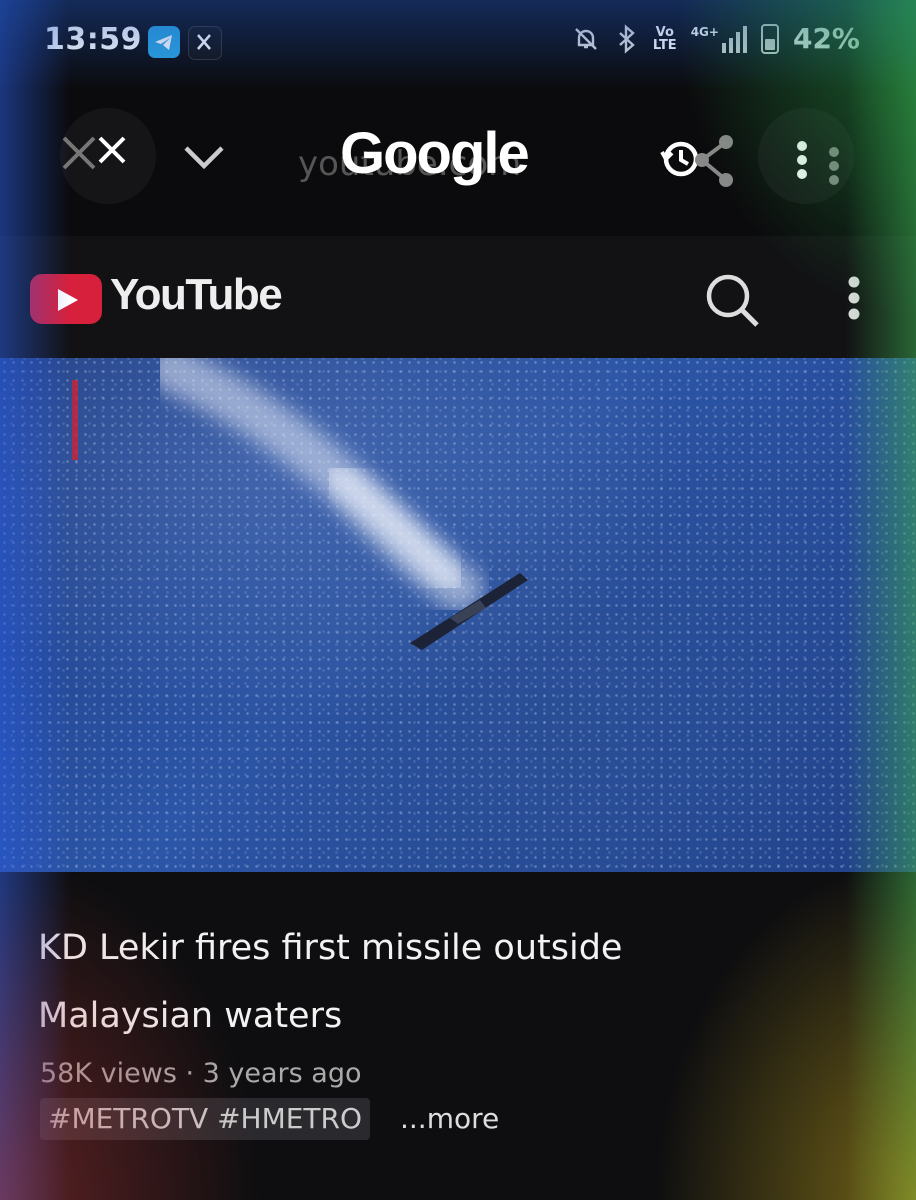 The image size is (916, 1200). I want to click on close-button, so click(108, 156).